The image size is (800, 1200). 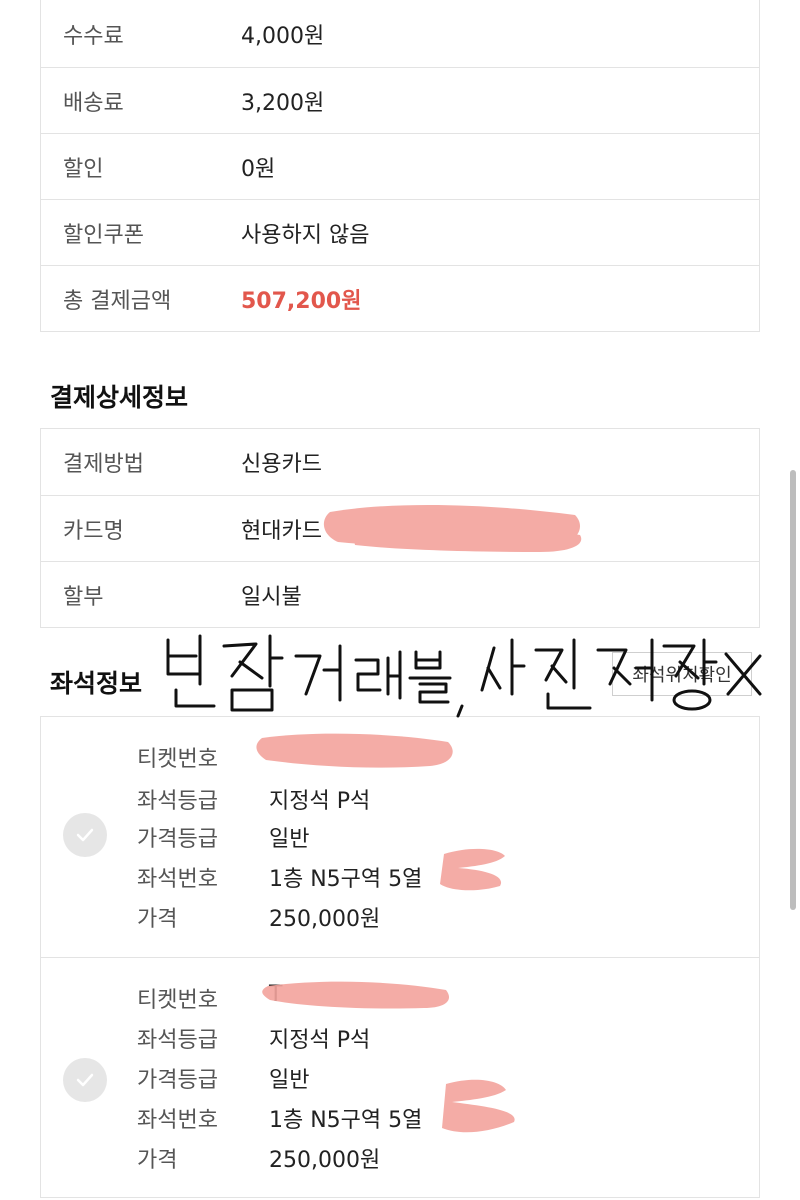 What do you see at coordinates (281, 464) in the screenshot?
I see `payment-method-value: 신용카드` at bounding box center [281, 464].